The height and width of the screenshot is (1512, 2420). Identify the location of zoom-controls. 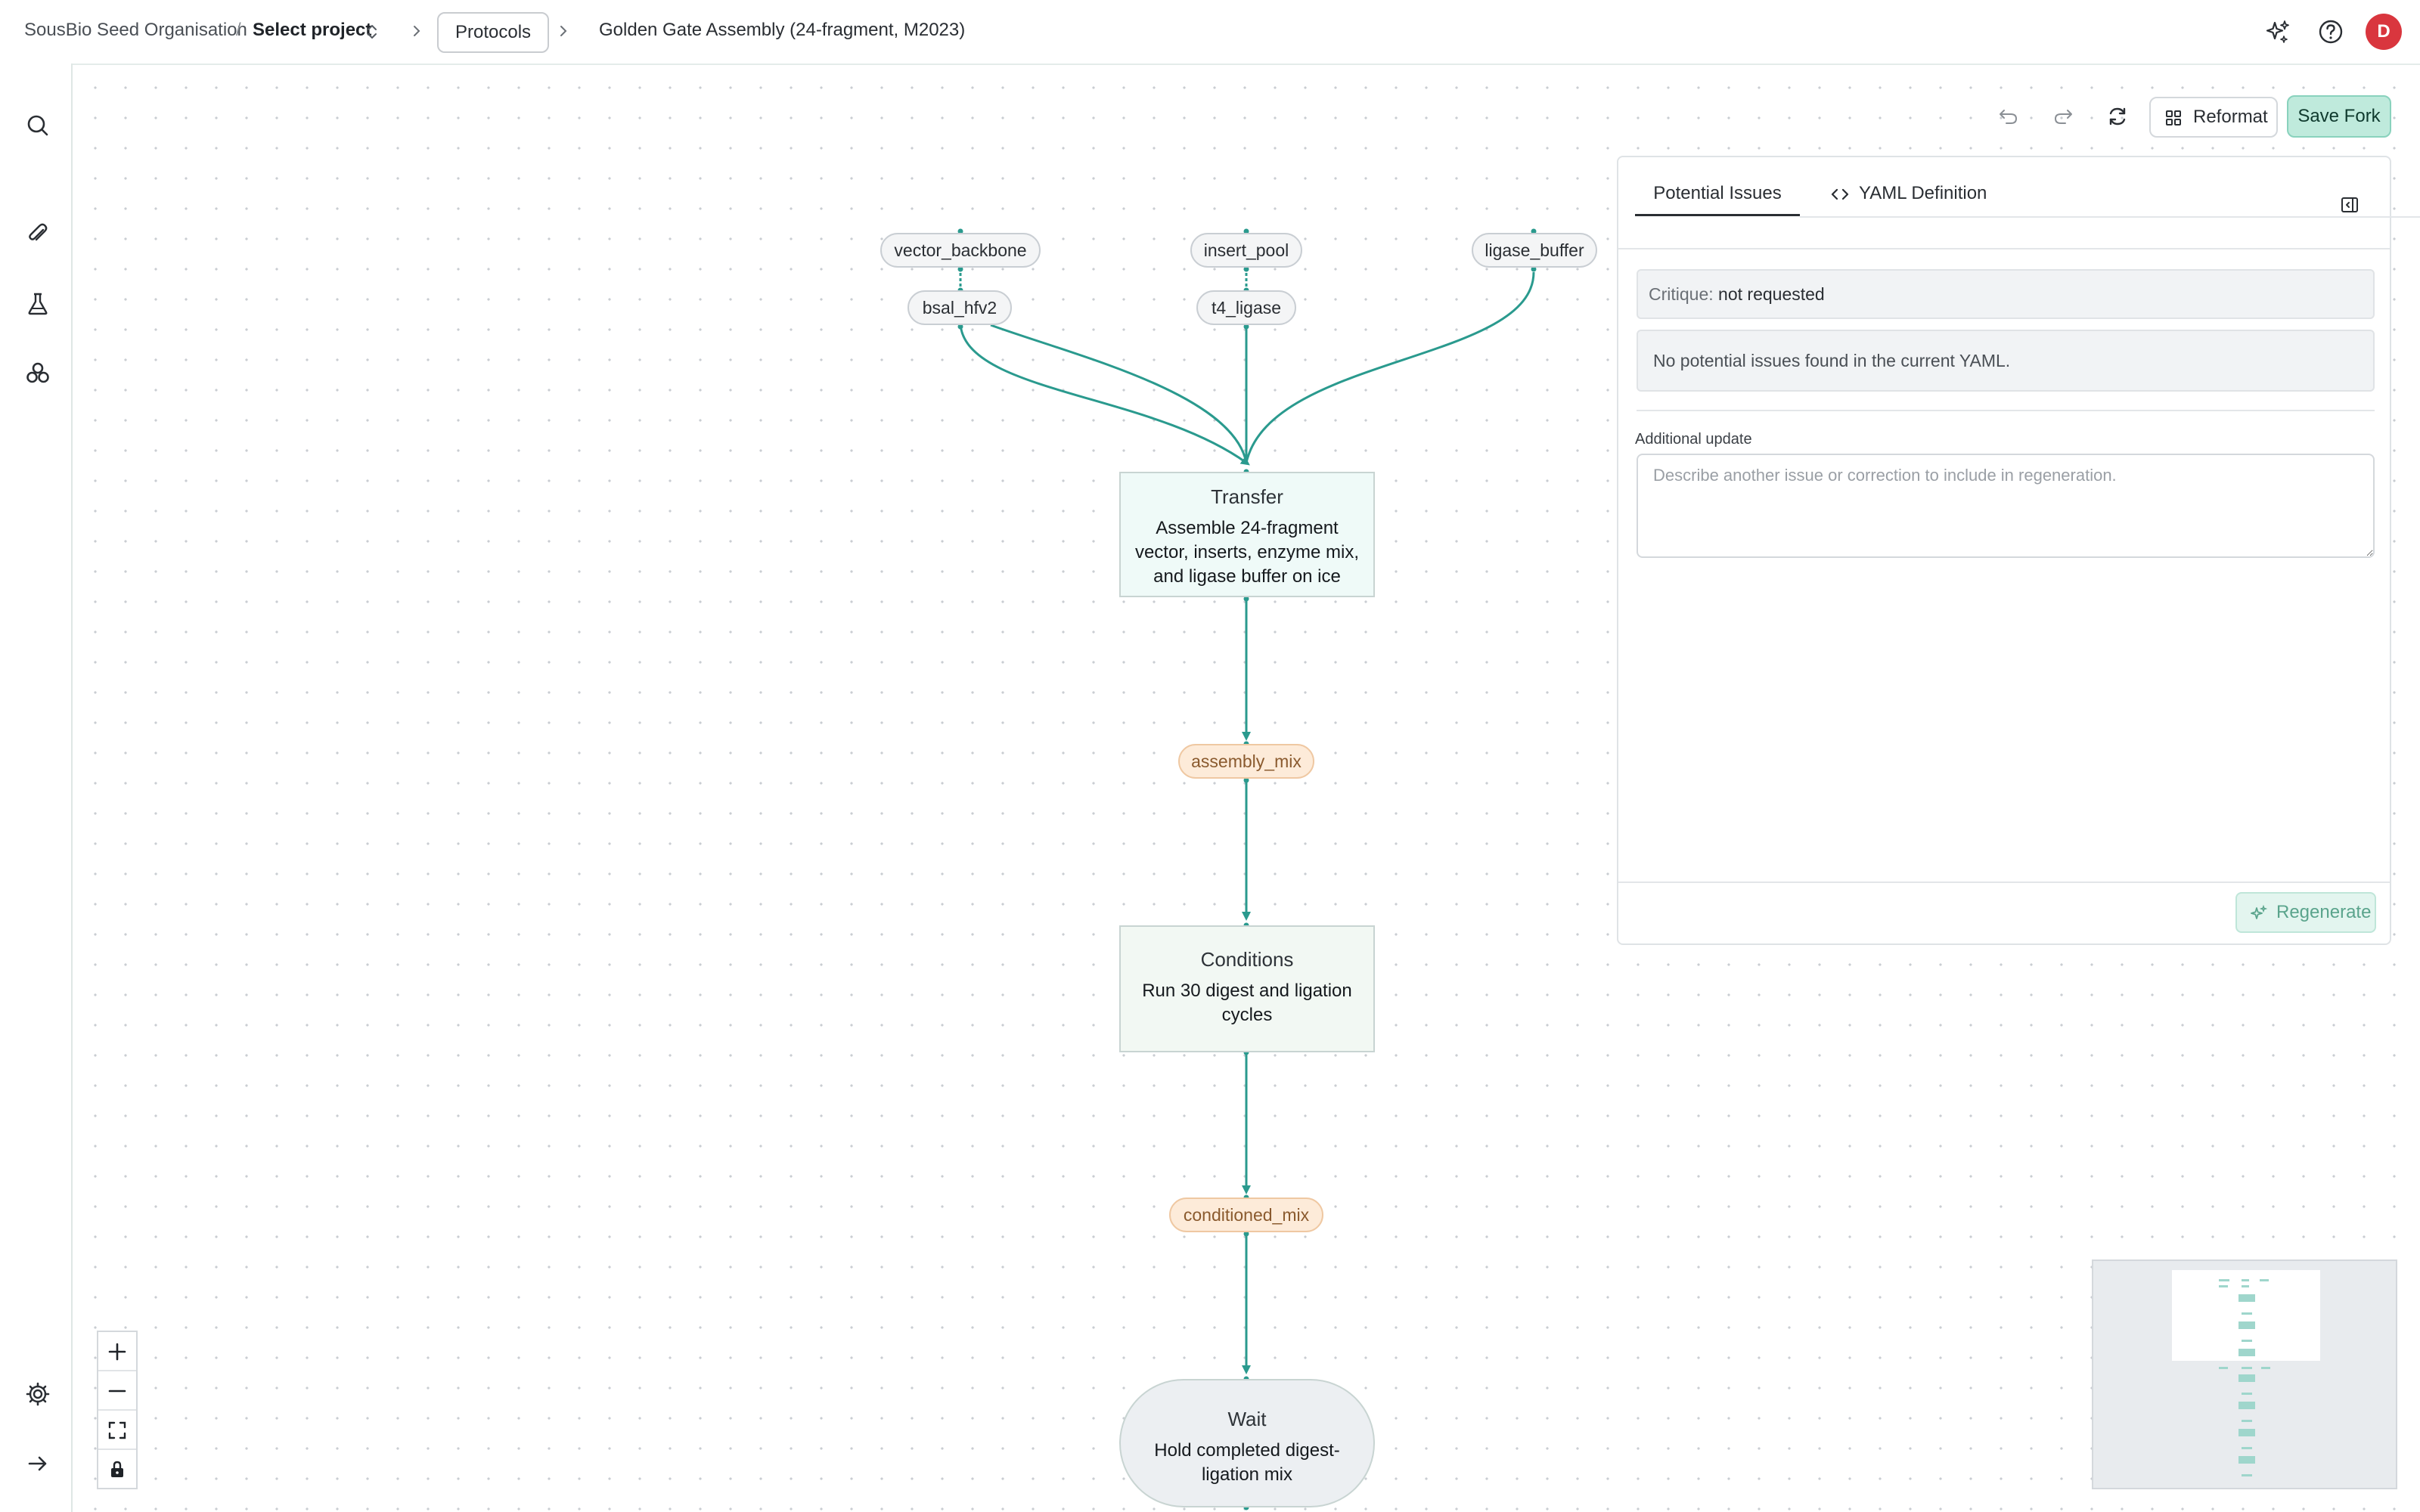
(117, 1410).